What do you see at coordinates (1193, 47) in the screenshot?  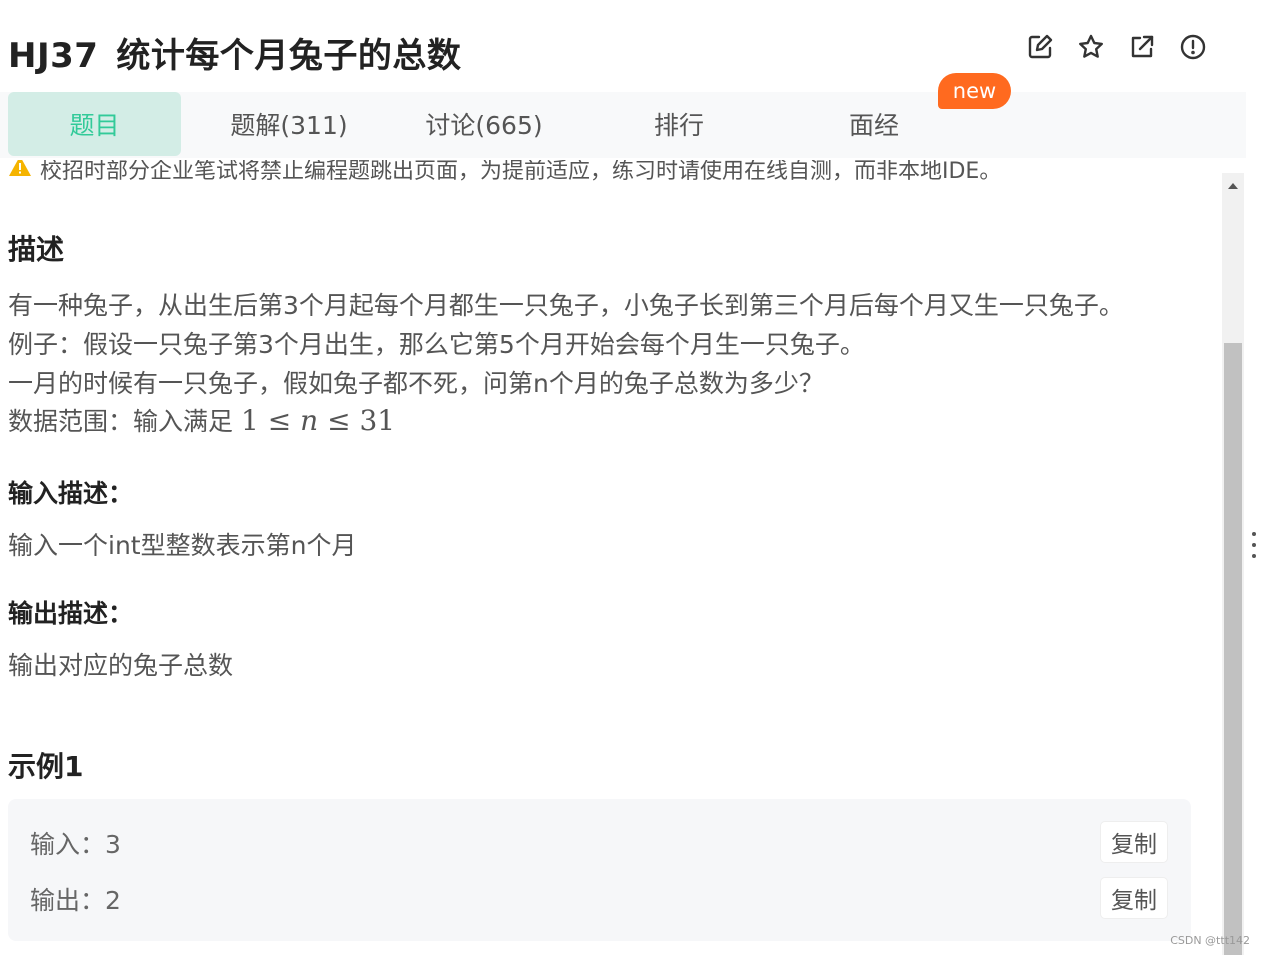 I see `report-icon` at bounding box center [1193, 47].